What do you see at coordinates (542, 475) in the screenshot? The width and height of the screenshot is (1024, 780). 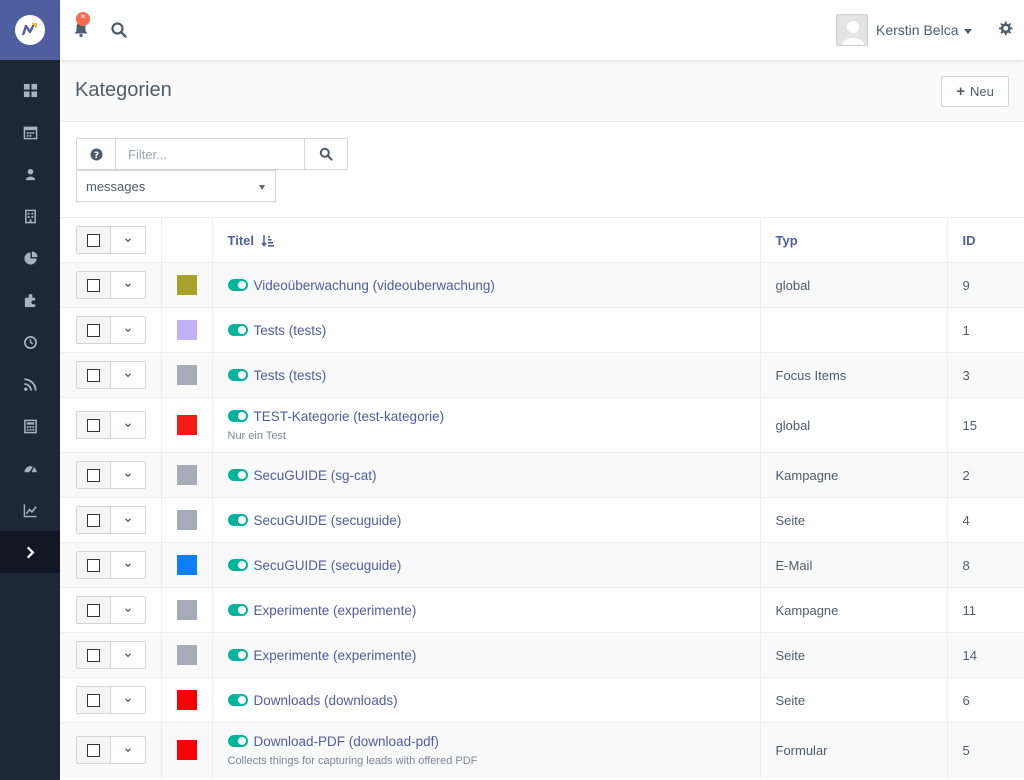 I see `table-row: SecuGUIDE (sg-cat) Kampagne 2` at bounding box center [542, 475].